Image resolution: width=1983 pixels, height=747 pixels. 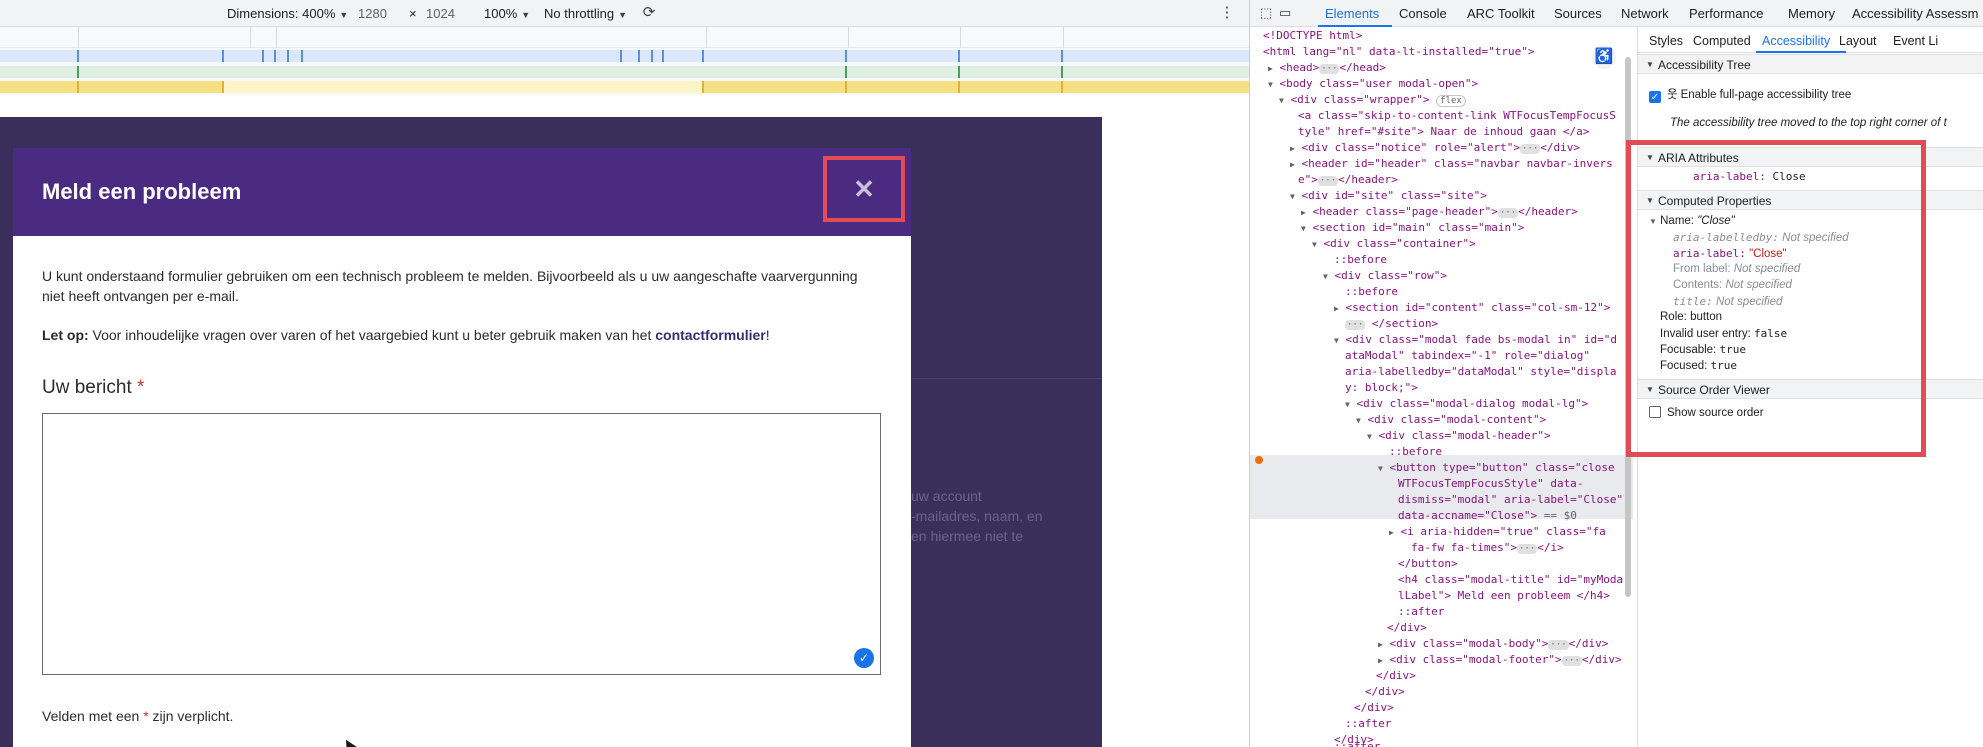 What do you see at coordinates (507, 13) in the screenshot?
I see `zoom-select: 100% ▼` at bounding box center [507, 13].